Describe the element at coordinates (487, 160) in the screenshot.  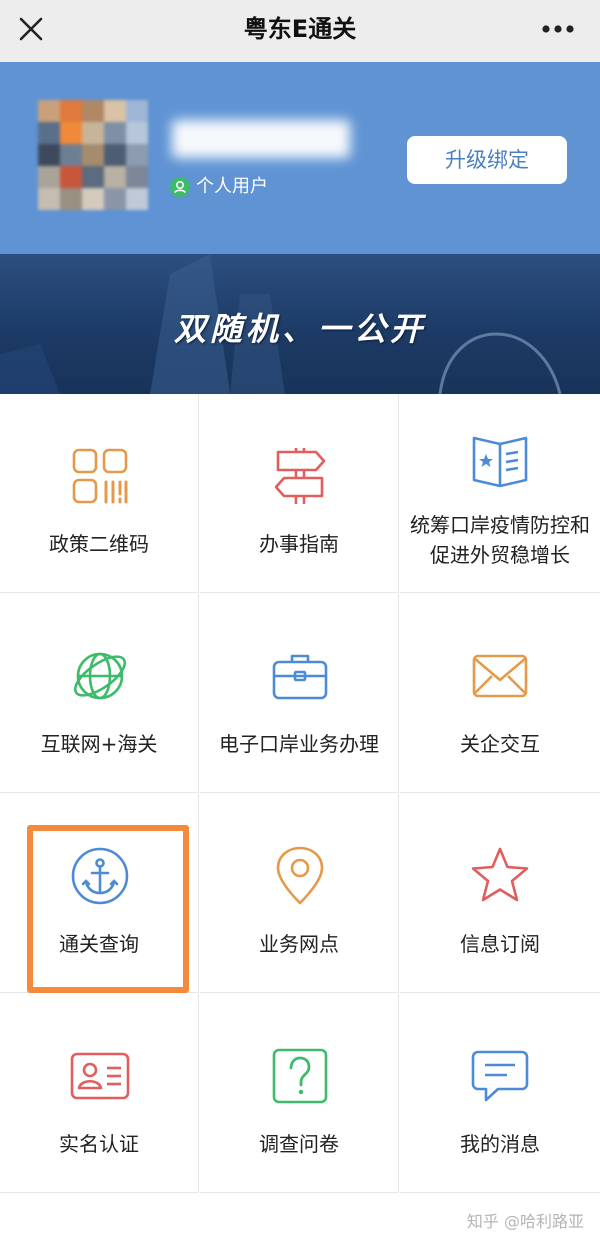
I see `upgrade-bind-button: 升级绑定` at that location.